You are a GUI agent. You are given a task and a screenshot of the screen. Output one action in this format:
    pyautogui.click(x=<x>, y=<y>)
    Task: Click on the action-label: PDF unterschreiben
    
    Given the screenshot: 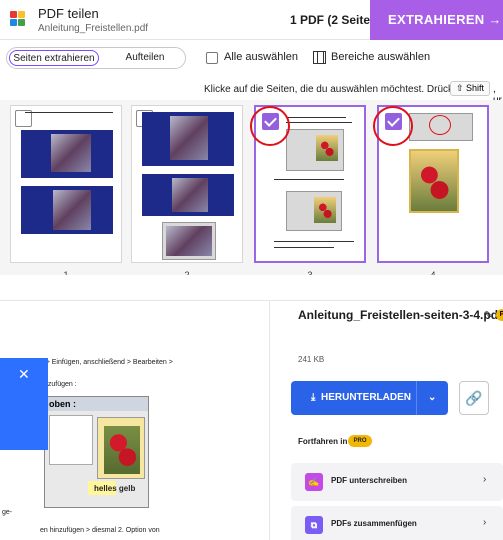 What is the action you would take?
    pyautogui.click(x=369, y=480)
    